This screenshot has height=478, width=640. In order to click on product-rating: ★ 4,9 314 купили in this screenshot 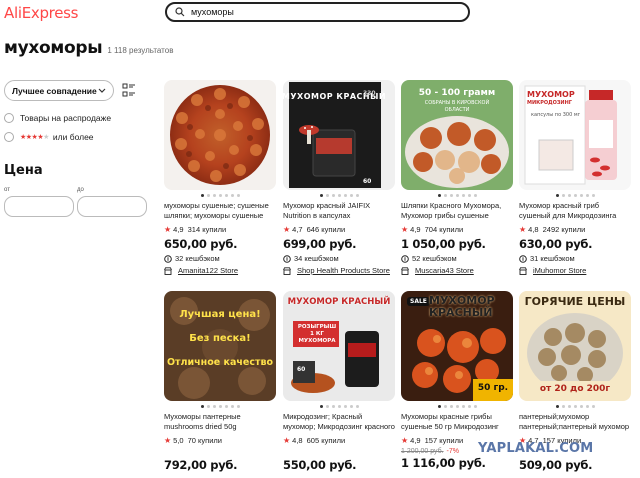, I will do `click(220, 229)`.